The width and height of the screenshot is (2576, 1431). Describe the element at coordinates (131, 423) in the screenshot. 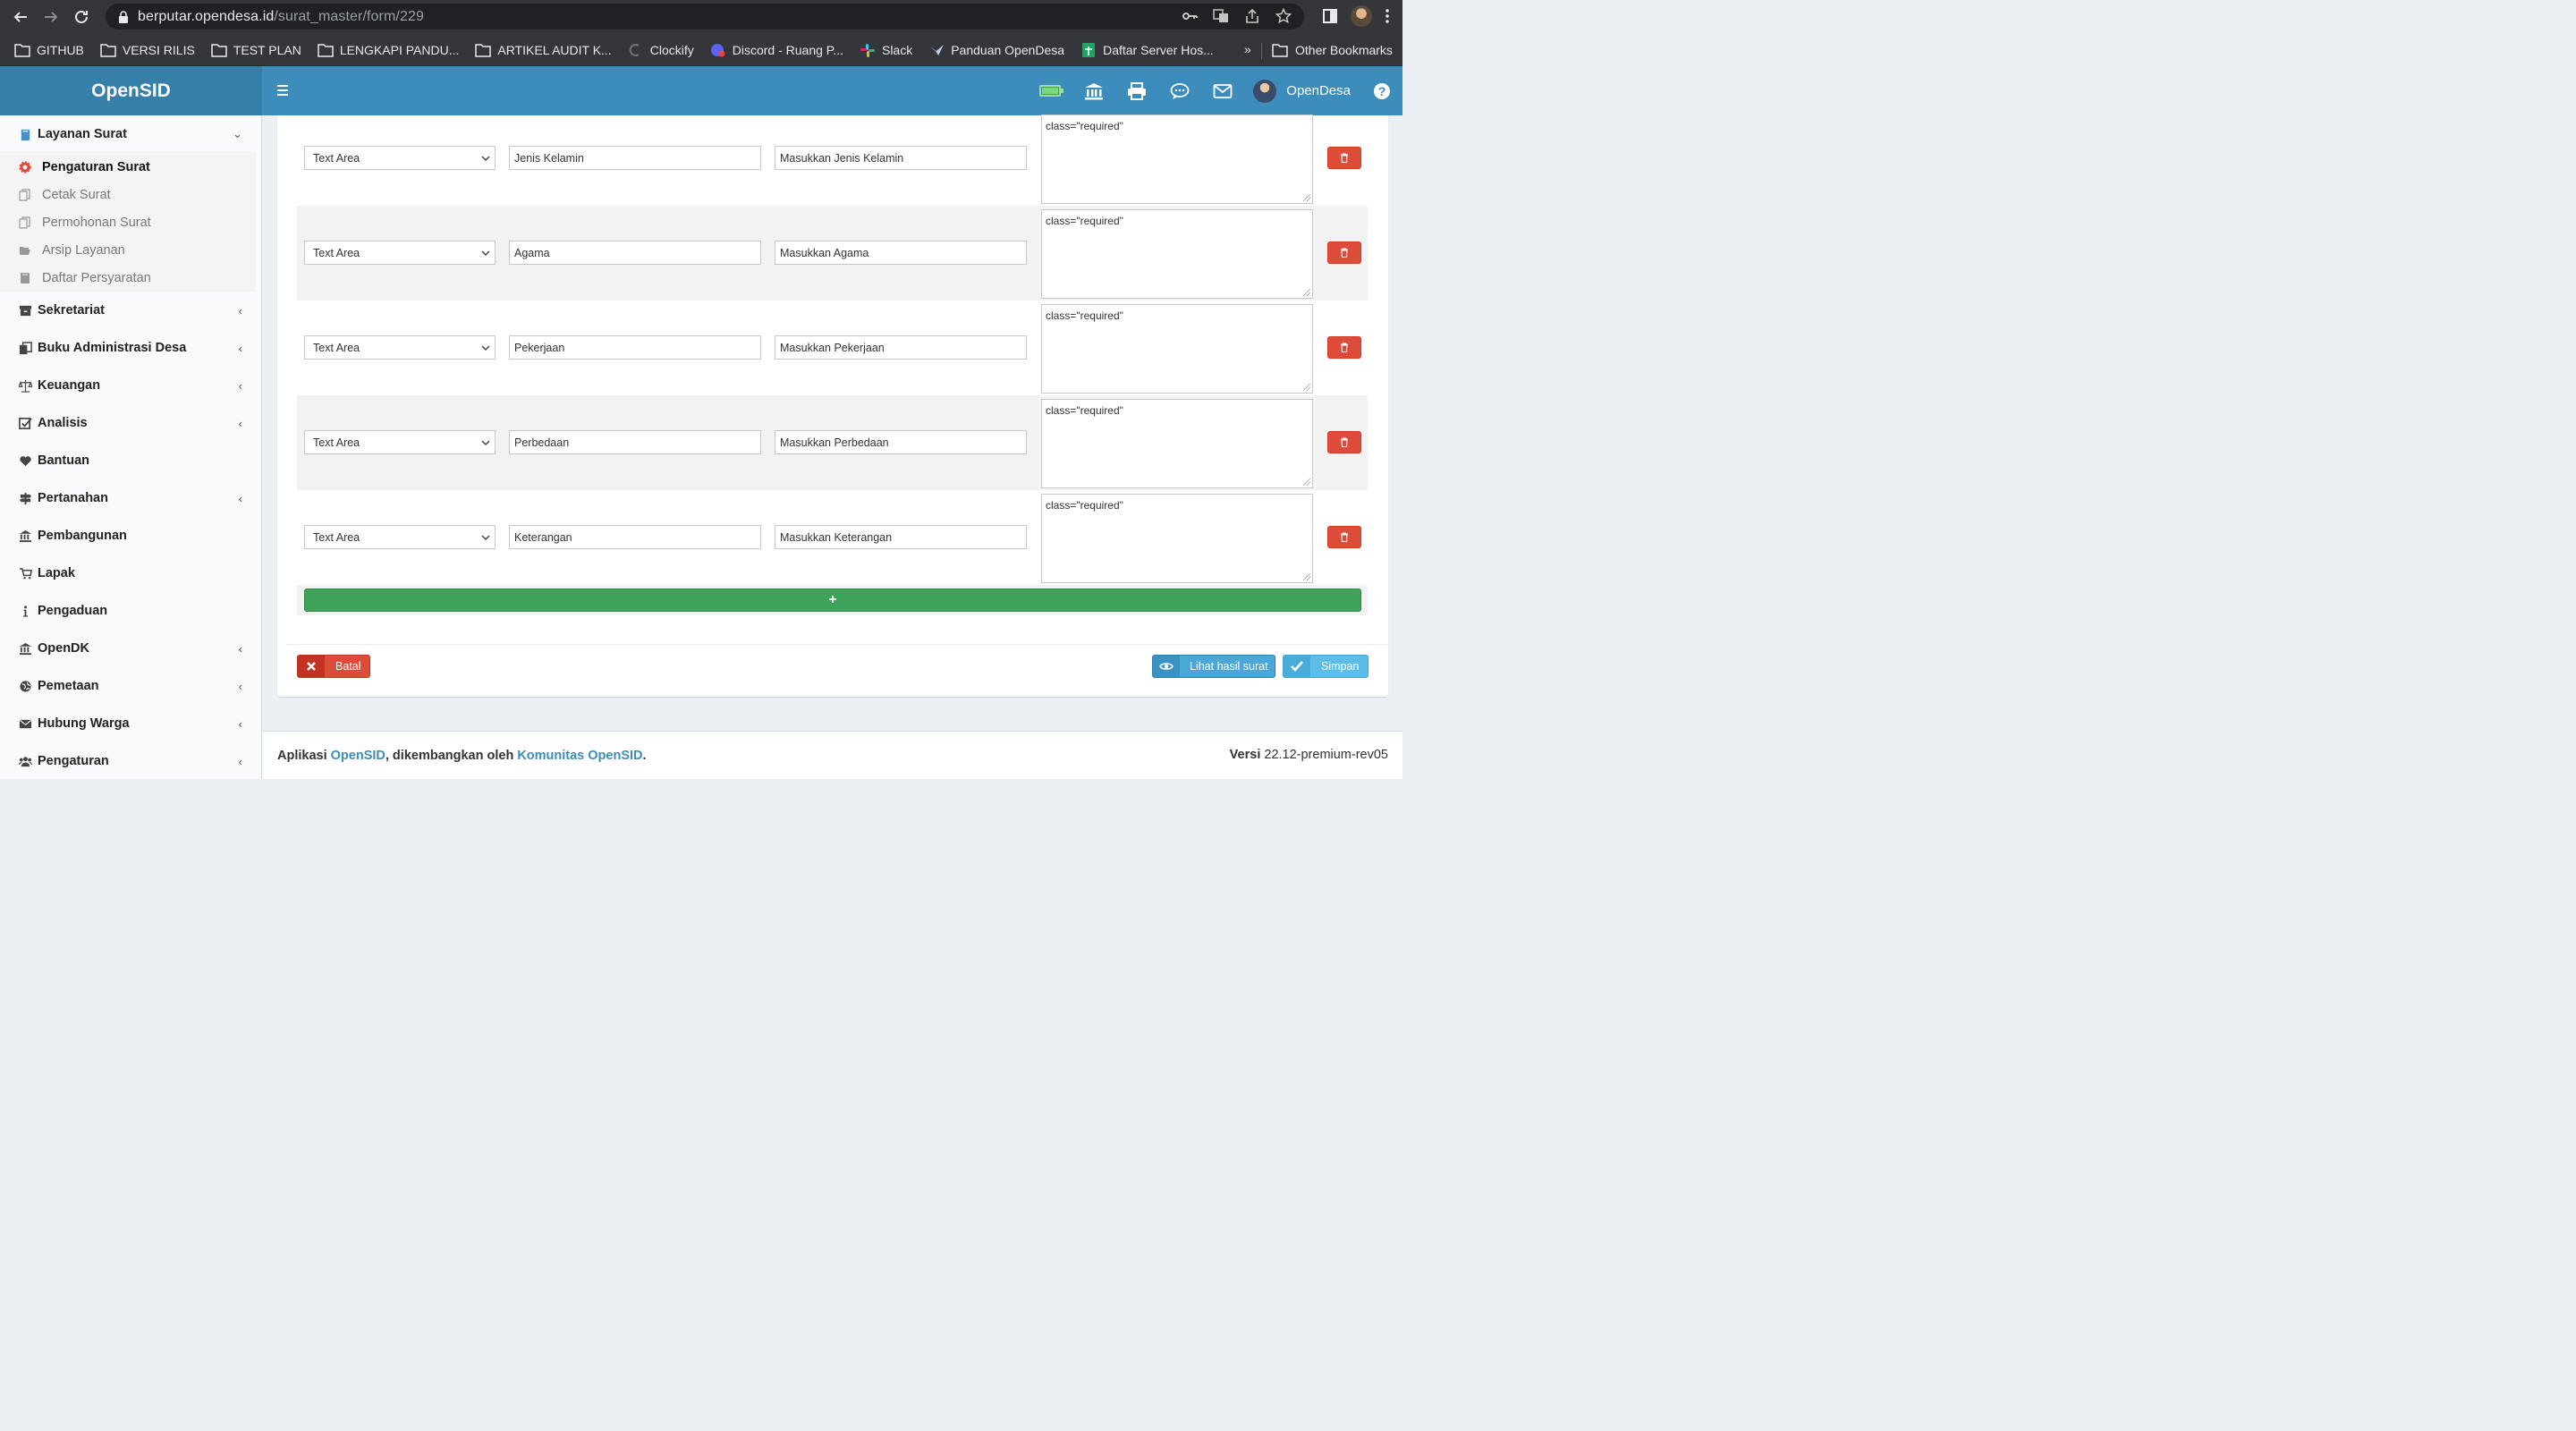

I see `sidebar-item-analisis: Analisis ‹` at that location.